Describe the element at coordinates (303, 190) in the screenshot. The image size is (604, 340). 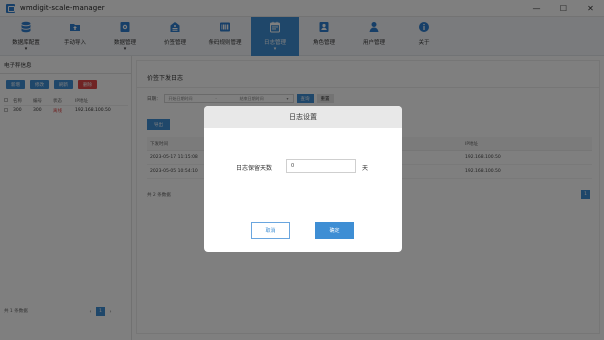
I see `dialog-body: 日志保留天数 0 天 取消 确定` at that location.